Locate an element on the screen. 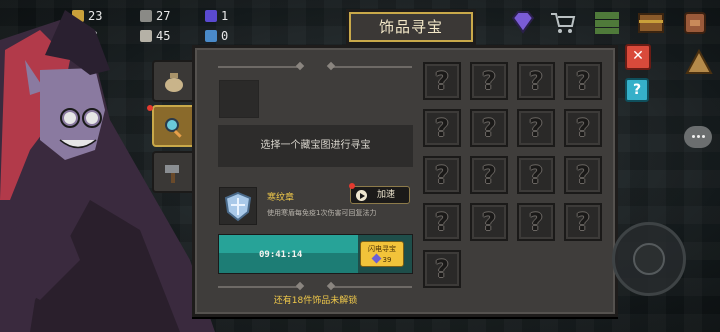 This screenshot has height=332, width=720. hunt-timer: 09:41:14 is located at coordinates (281, 255).